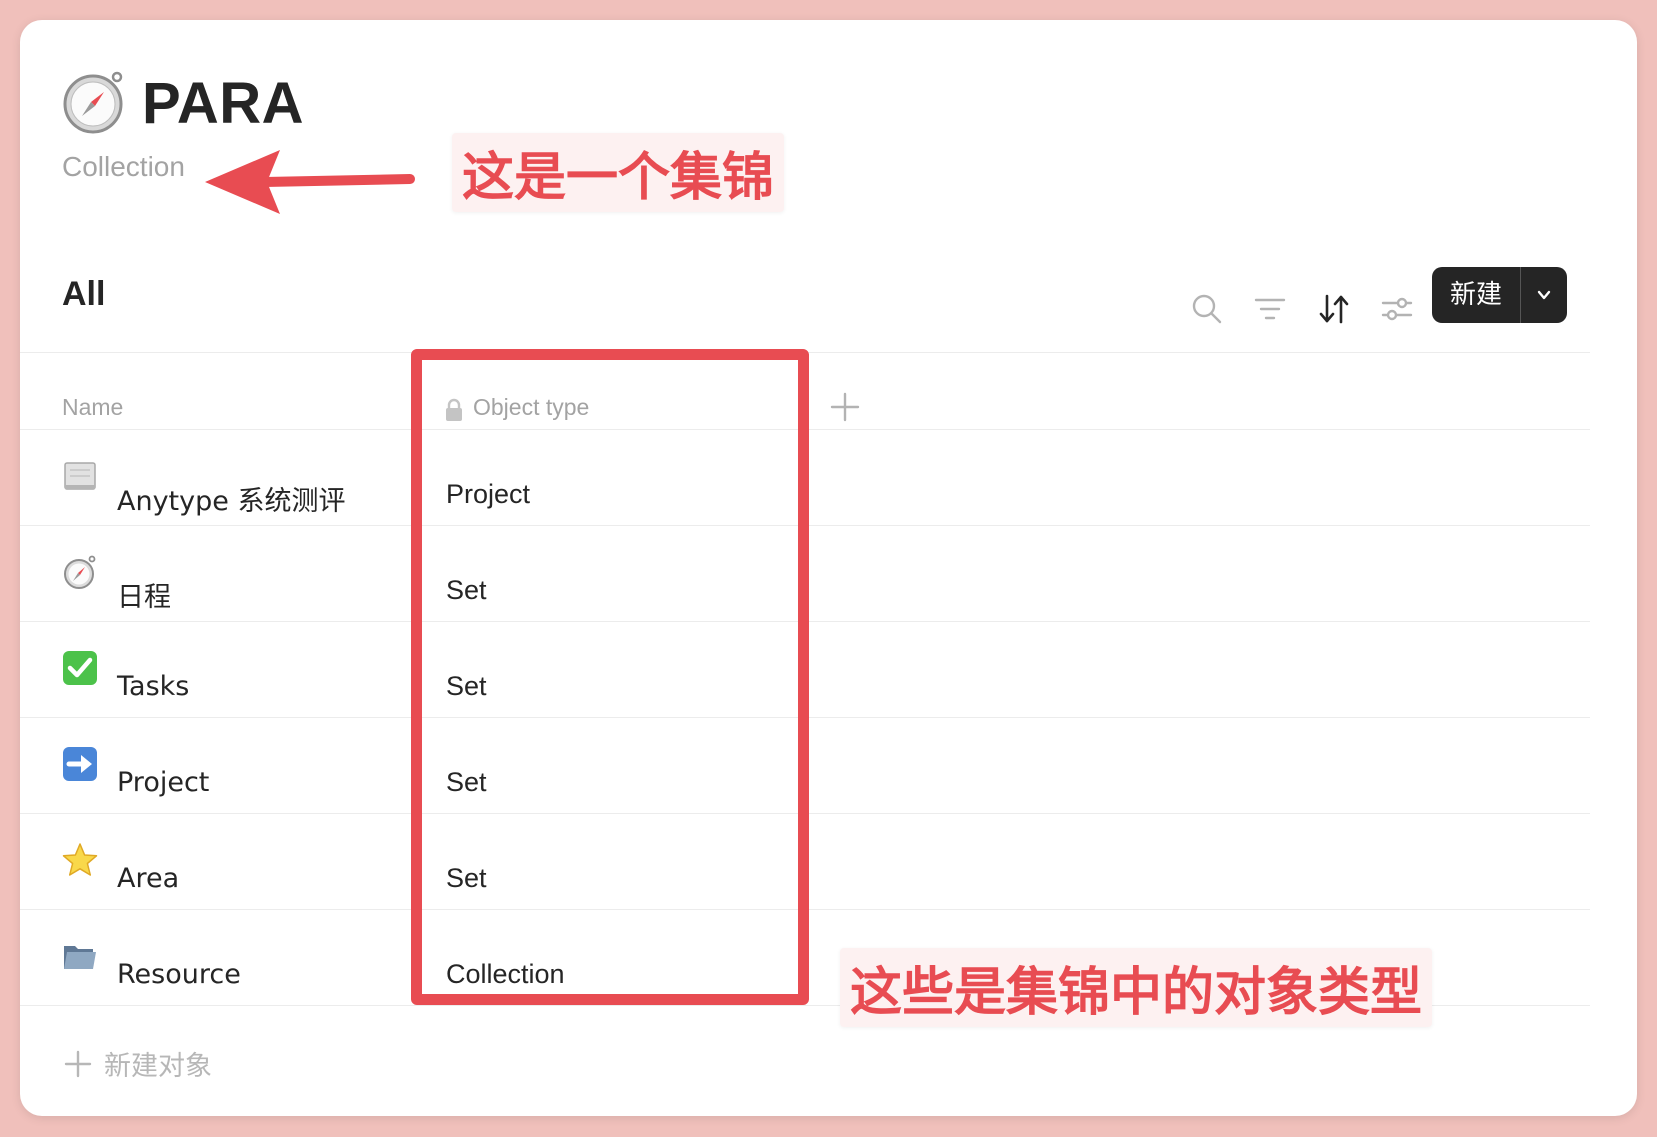 Image resolution: width=1657 pixels, height=1137 pixels. Describe the element at coordinates (158, 1063) in the screenshot. I see `new-object-label: 新建对象` at that location.